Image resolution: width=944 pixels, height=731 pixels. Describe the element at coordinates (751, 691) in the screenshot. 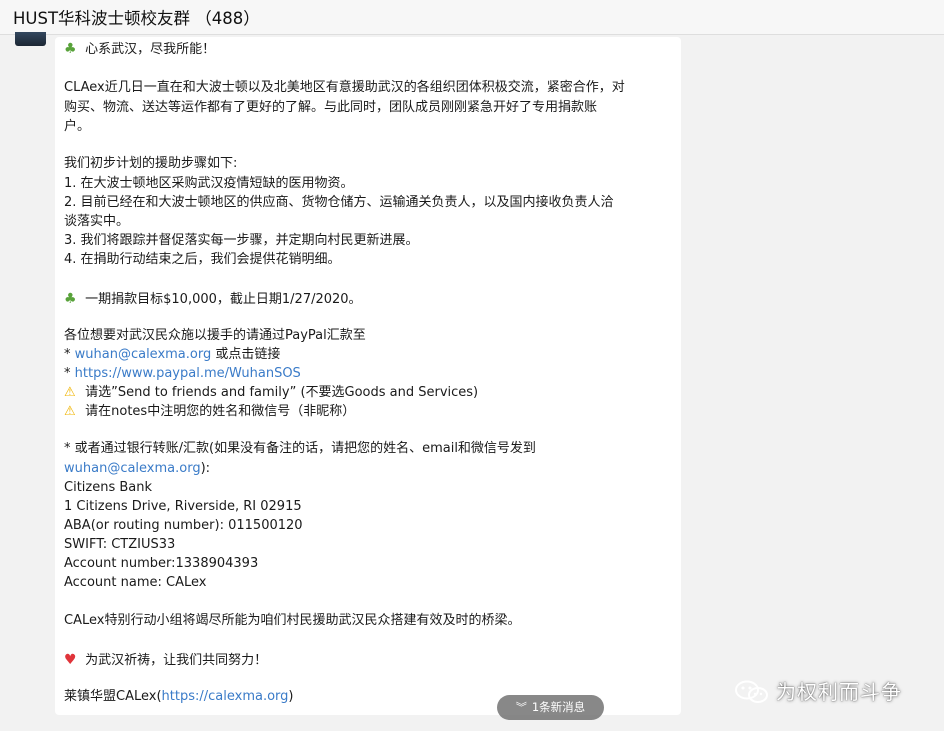

I see `wechat-official-account-icon` at that location.